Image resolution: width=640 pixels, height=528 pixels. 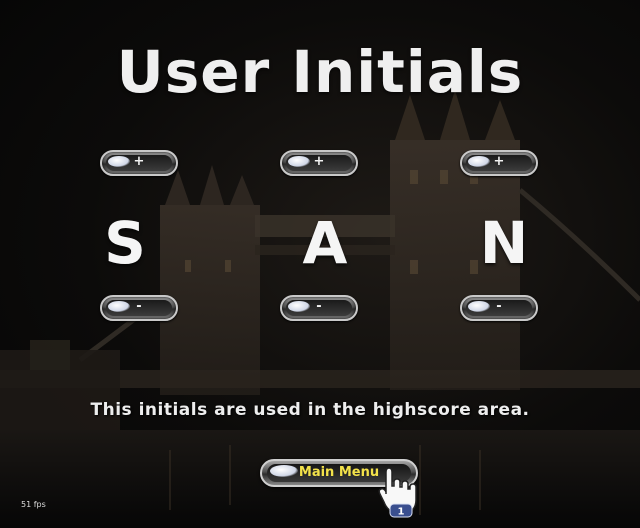 I want to click on decrease-initial-1-button: -, so click(x=139, y=308).